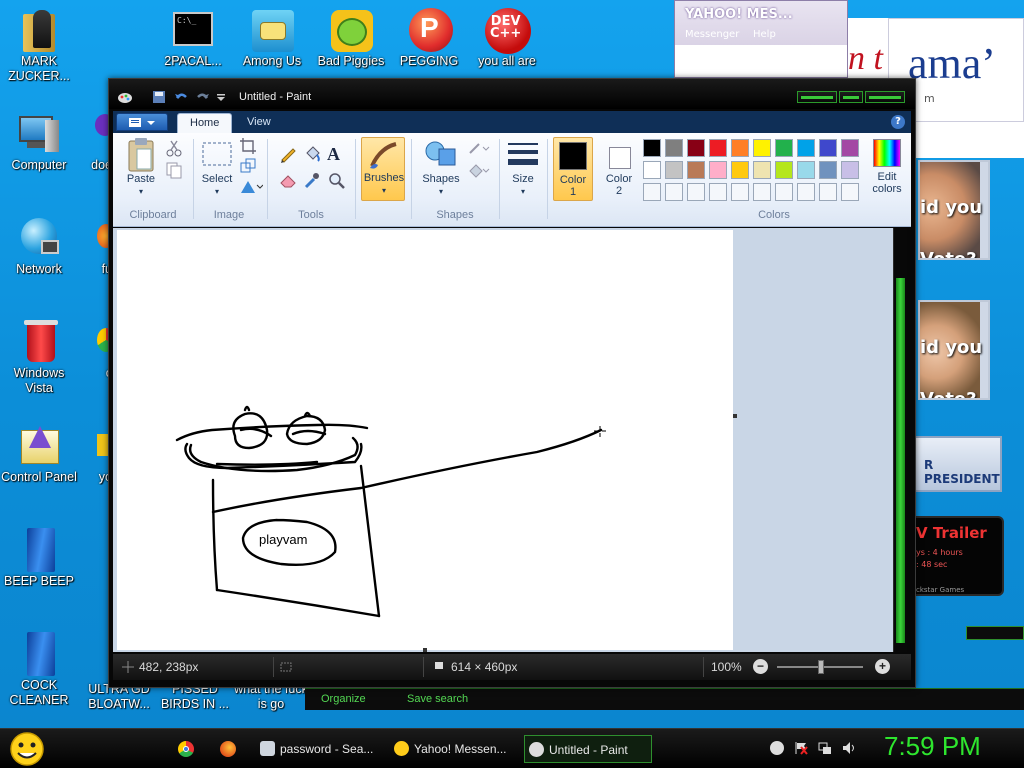  Describe the element at coordinates (351, 38) in the screenshot. I see `desktop-icon-bad-piggies: Bad Piggies` at that location.